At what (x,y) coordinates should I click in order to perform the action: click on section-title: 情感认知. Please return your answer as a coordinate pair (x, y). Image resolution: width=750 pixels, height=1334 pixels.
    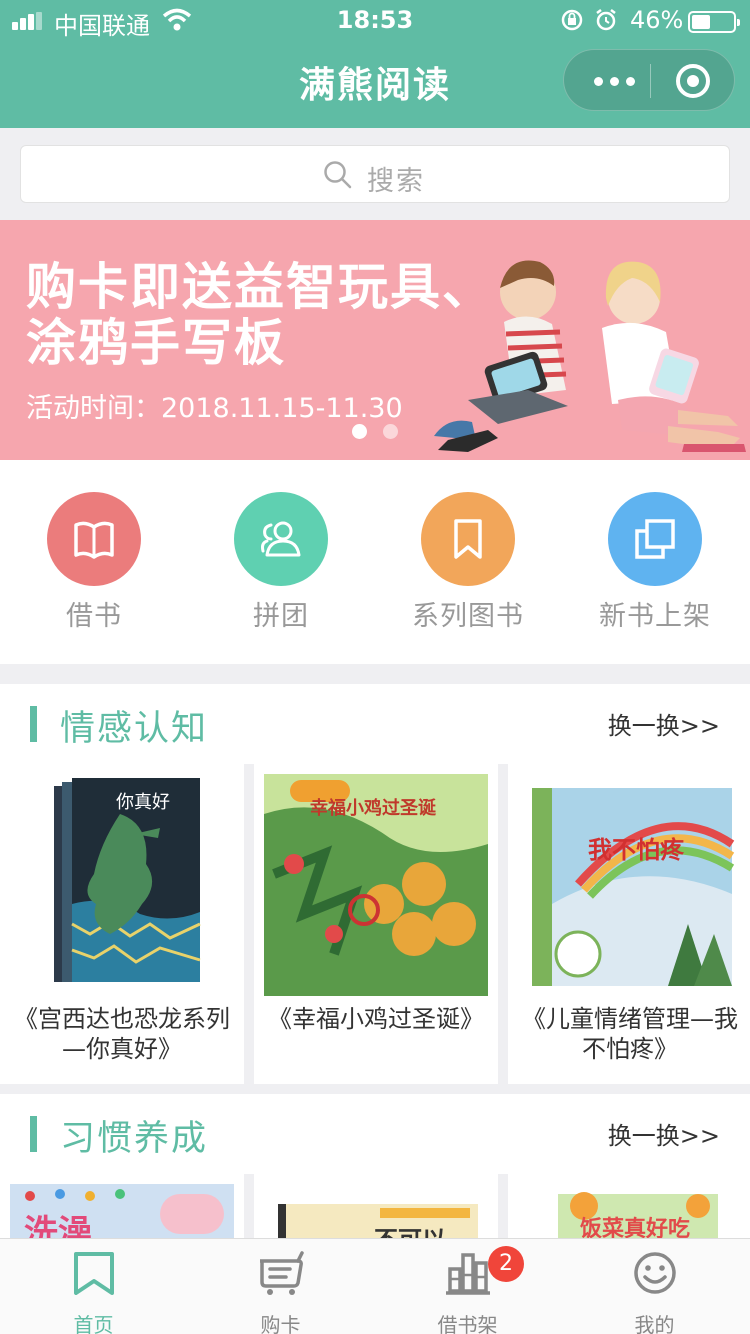
    Looking at the image, I should click on (134, 729).